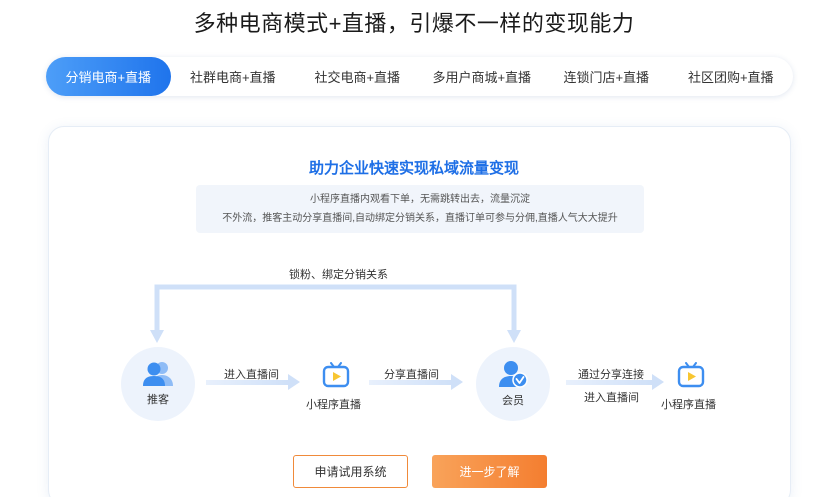  I want to click on users-icon, so click(158, 374).